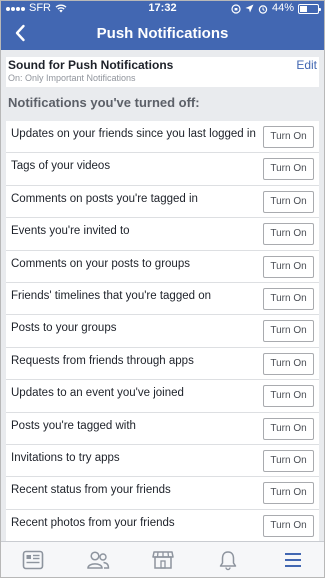 The image size is (325, 578). Describe the element at coordinates (111, 295) in the screenshot. I see `notification-label: Friends' timelines that you're tagged on` at that location.